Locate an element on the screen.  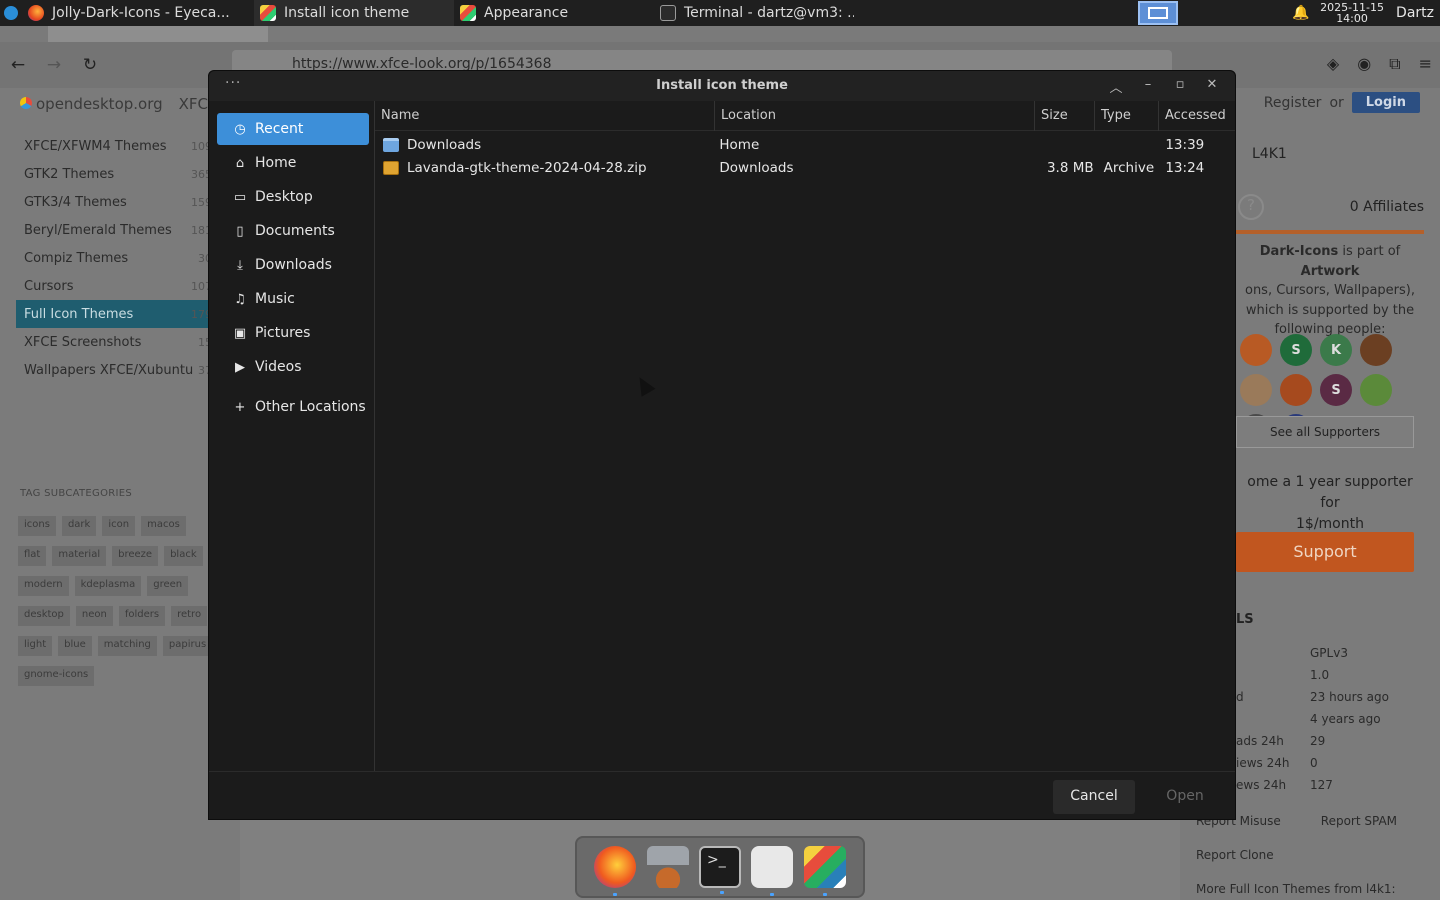
hamburger-menu-icon: ≡ is located at coordinates (1425, 64).